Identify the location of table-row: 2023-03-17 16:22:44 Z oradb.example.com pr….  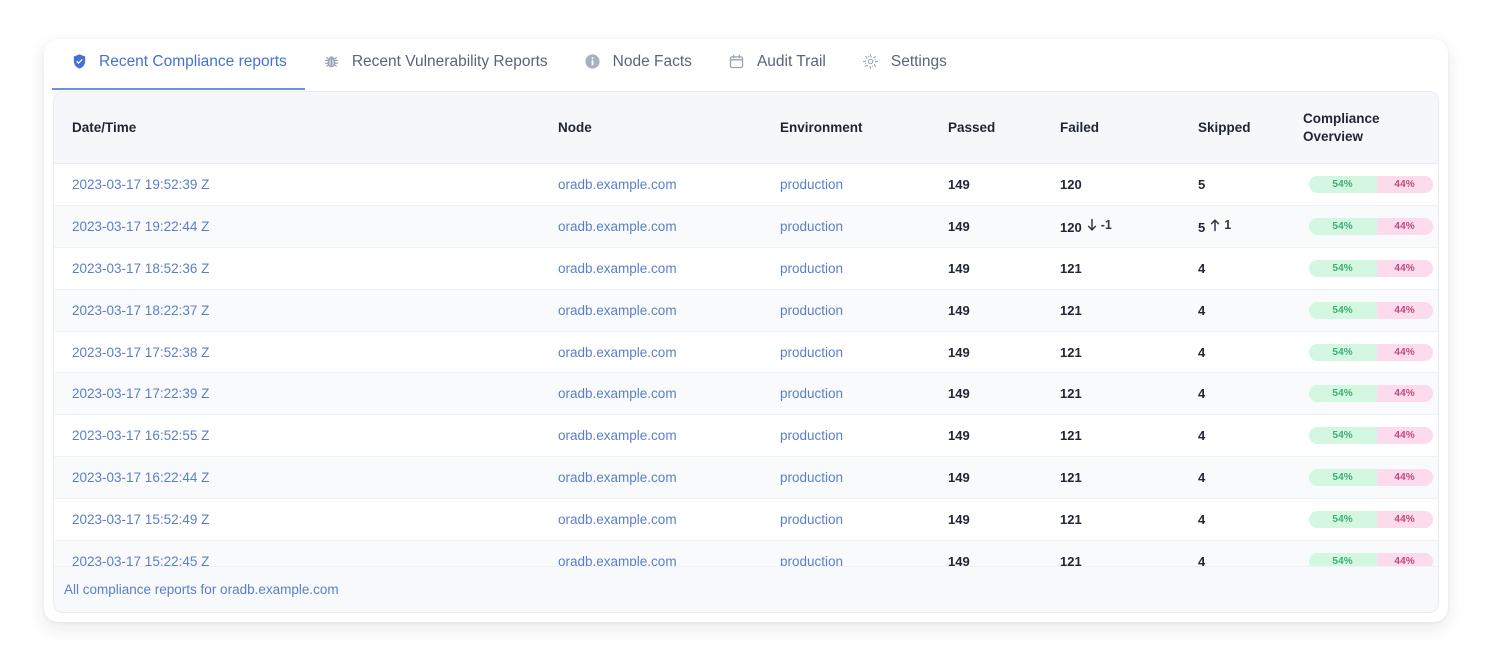
(746, 477).